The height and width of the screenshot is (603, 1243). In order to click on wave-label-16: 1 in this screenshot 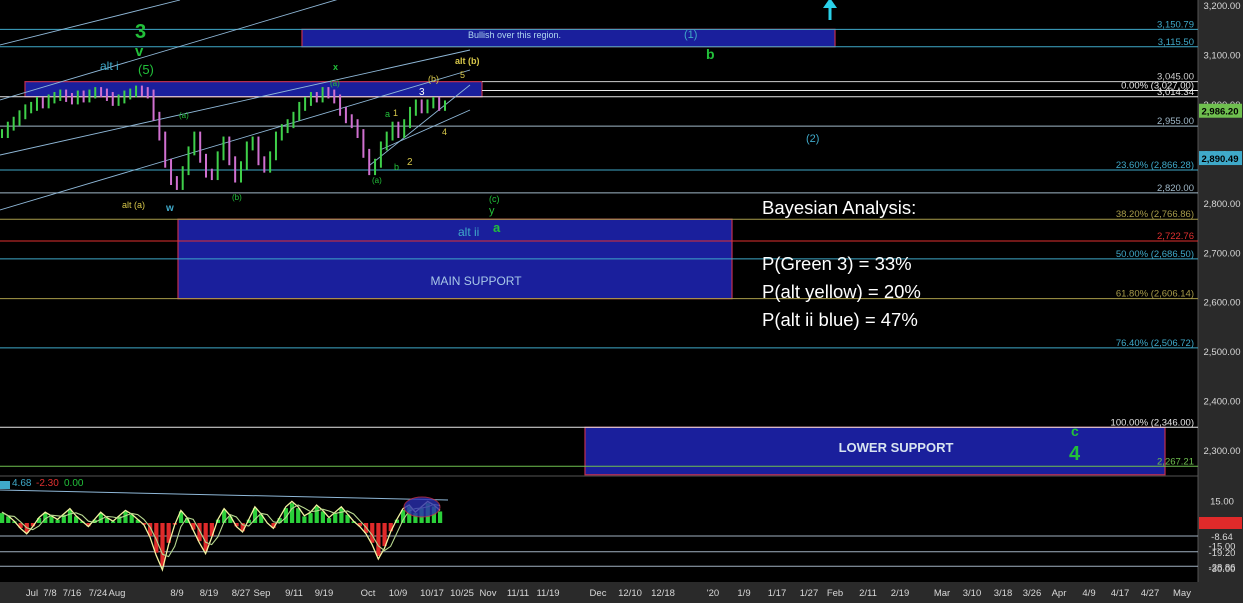, I will do `click(395, 113)`.